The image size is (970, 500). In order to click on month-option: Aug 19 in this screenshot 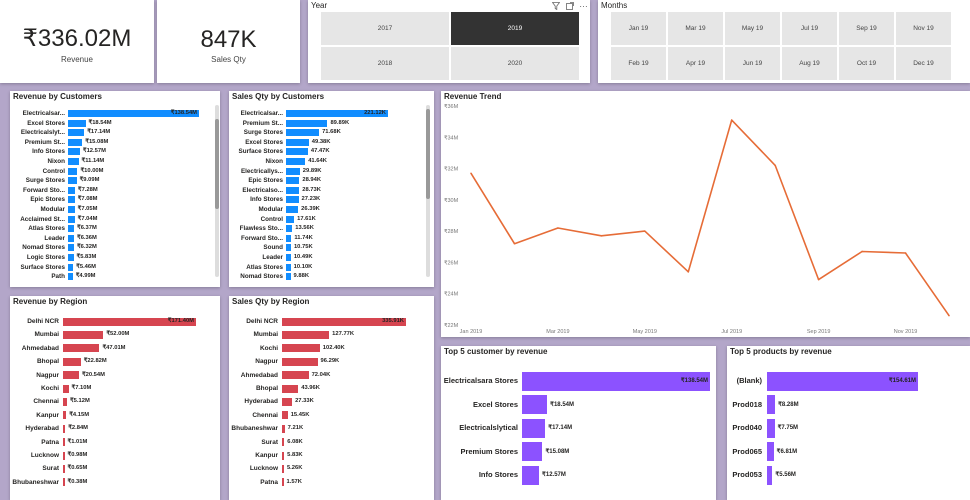, I will do `click(809, 63)`.